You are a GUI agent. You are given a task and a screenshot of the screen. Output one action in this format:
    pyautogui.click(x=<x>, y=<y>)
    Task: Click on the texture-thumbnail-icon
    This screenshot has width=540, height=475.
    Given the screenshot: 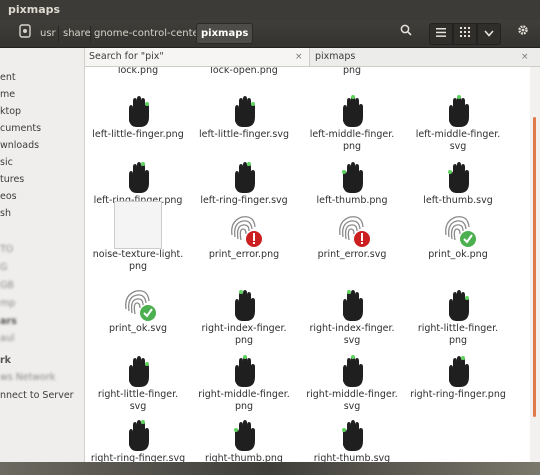 What is the action you would take?
    pyautogui.click(x=138, y=225)
    